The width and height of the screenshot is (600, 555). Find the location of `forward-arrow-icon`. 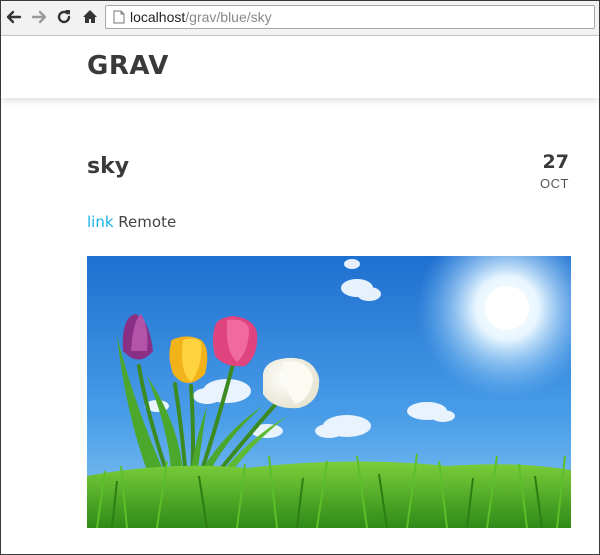

forward-arrow-icon is located at coordinates (39, 17).